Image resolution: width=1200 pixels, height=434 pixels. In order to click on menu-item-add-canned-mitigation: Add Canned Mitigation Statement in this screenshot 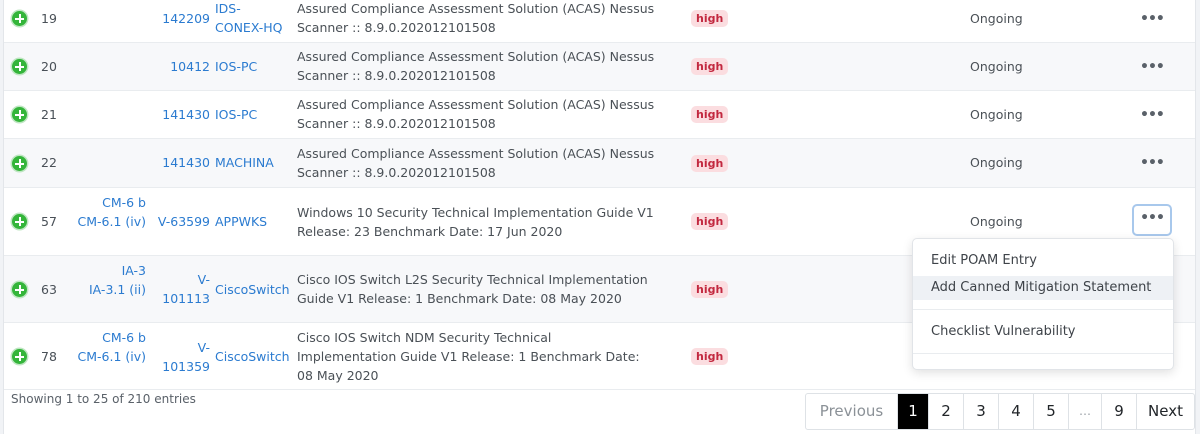, I will do `click(1043, 288)`.